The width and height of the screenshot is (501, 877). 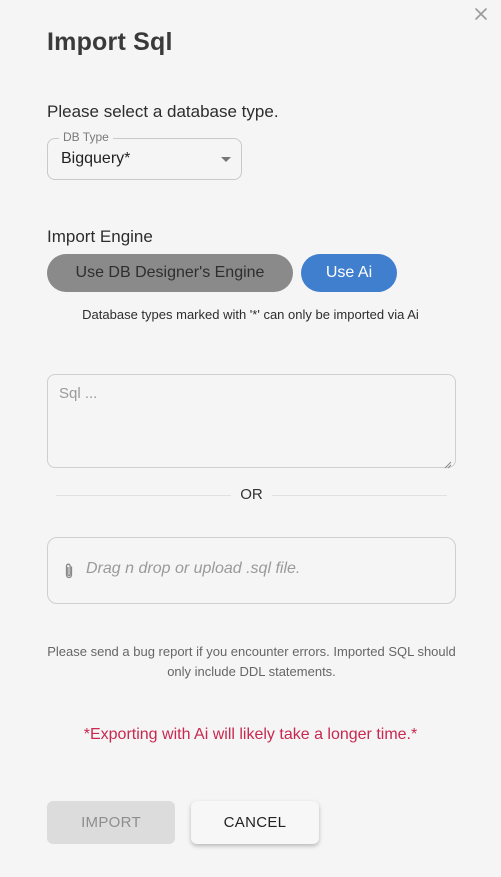 What do you see at coordinates (86, 137) in the screenshot?
I see `db-type-legend: DB Type` at bounding box center [86, 137].